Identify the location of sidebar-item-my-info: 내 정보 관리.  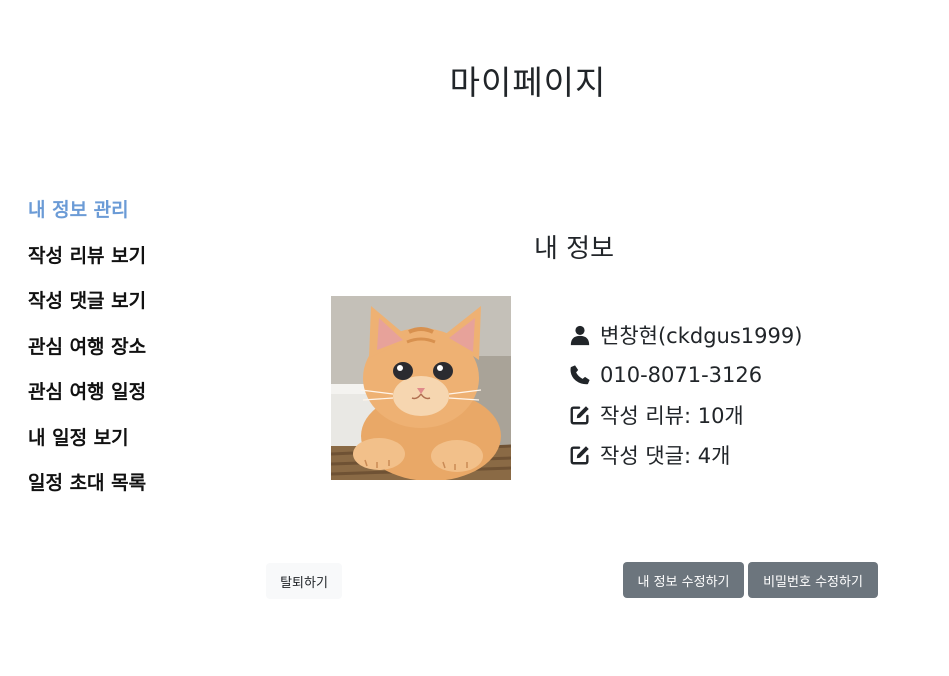
(87, 219).